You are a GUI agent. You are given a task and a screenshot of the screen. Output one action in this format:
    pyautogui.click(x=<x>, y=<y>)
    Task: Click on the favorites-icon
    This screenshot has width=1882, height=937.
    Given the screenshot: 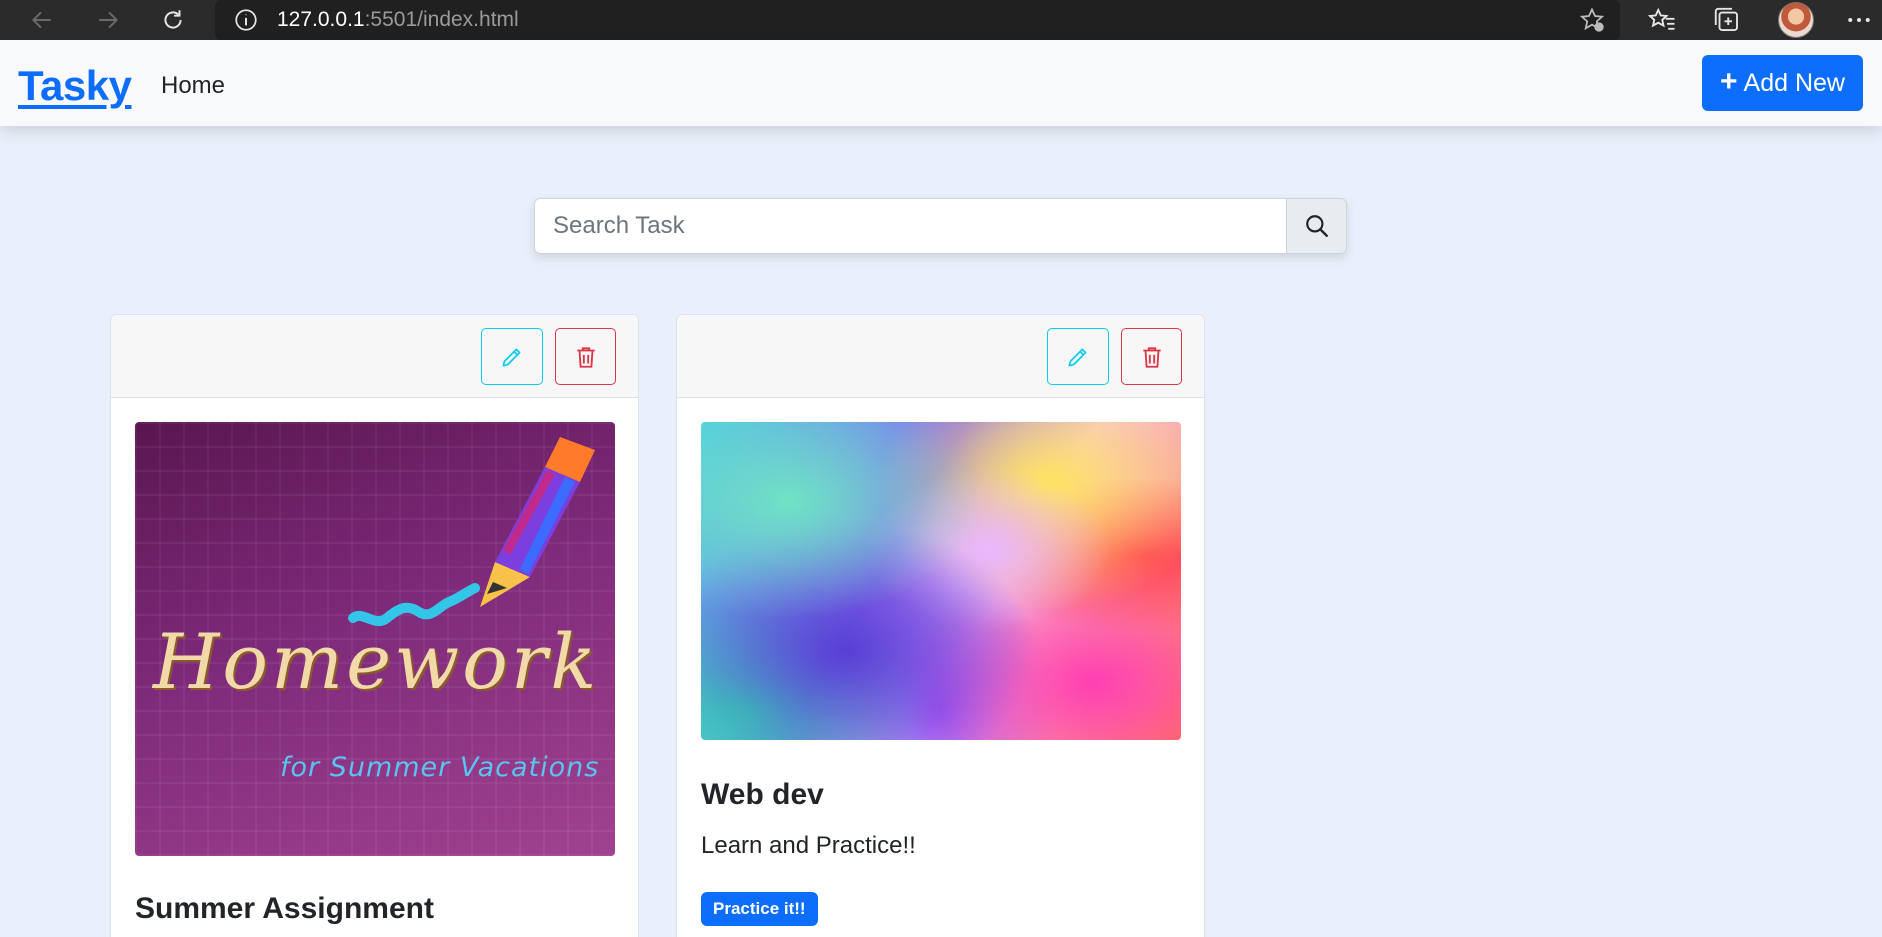 What is the action you would take?
    pyautogui.click(x=1662, y=20)
    